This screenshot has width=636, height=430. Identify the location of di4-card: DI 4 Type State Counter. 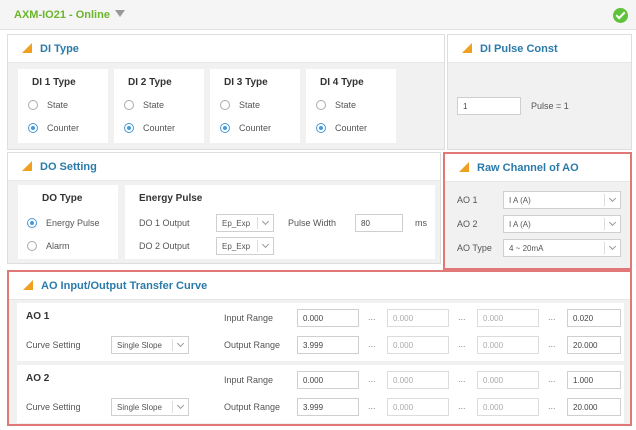
(351, 106).